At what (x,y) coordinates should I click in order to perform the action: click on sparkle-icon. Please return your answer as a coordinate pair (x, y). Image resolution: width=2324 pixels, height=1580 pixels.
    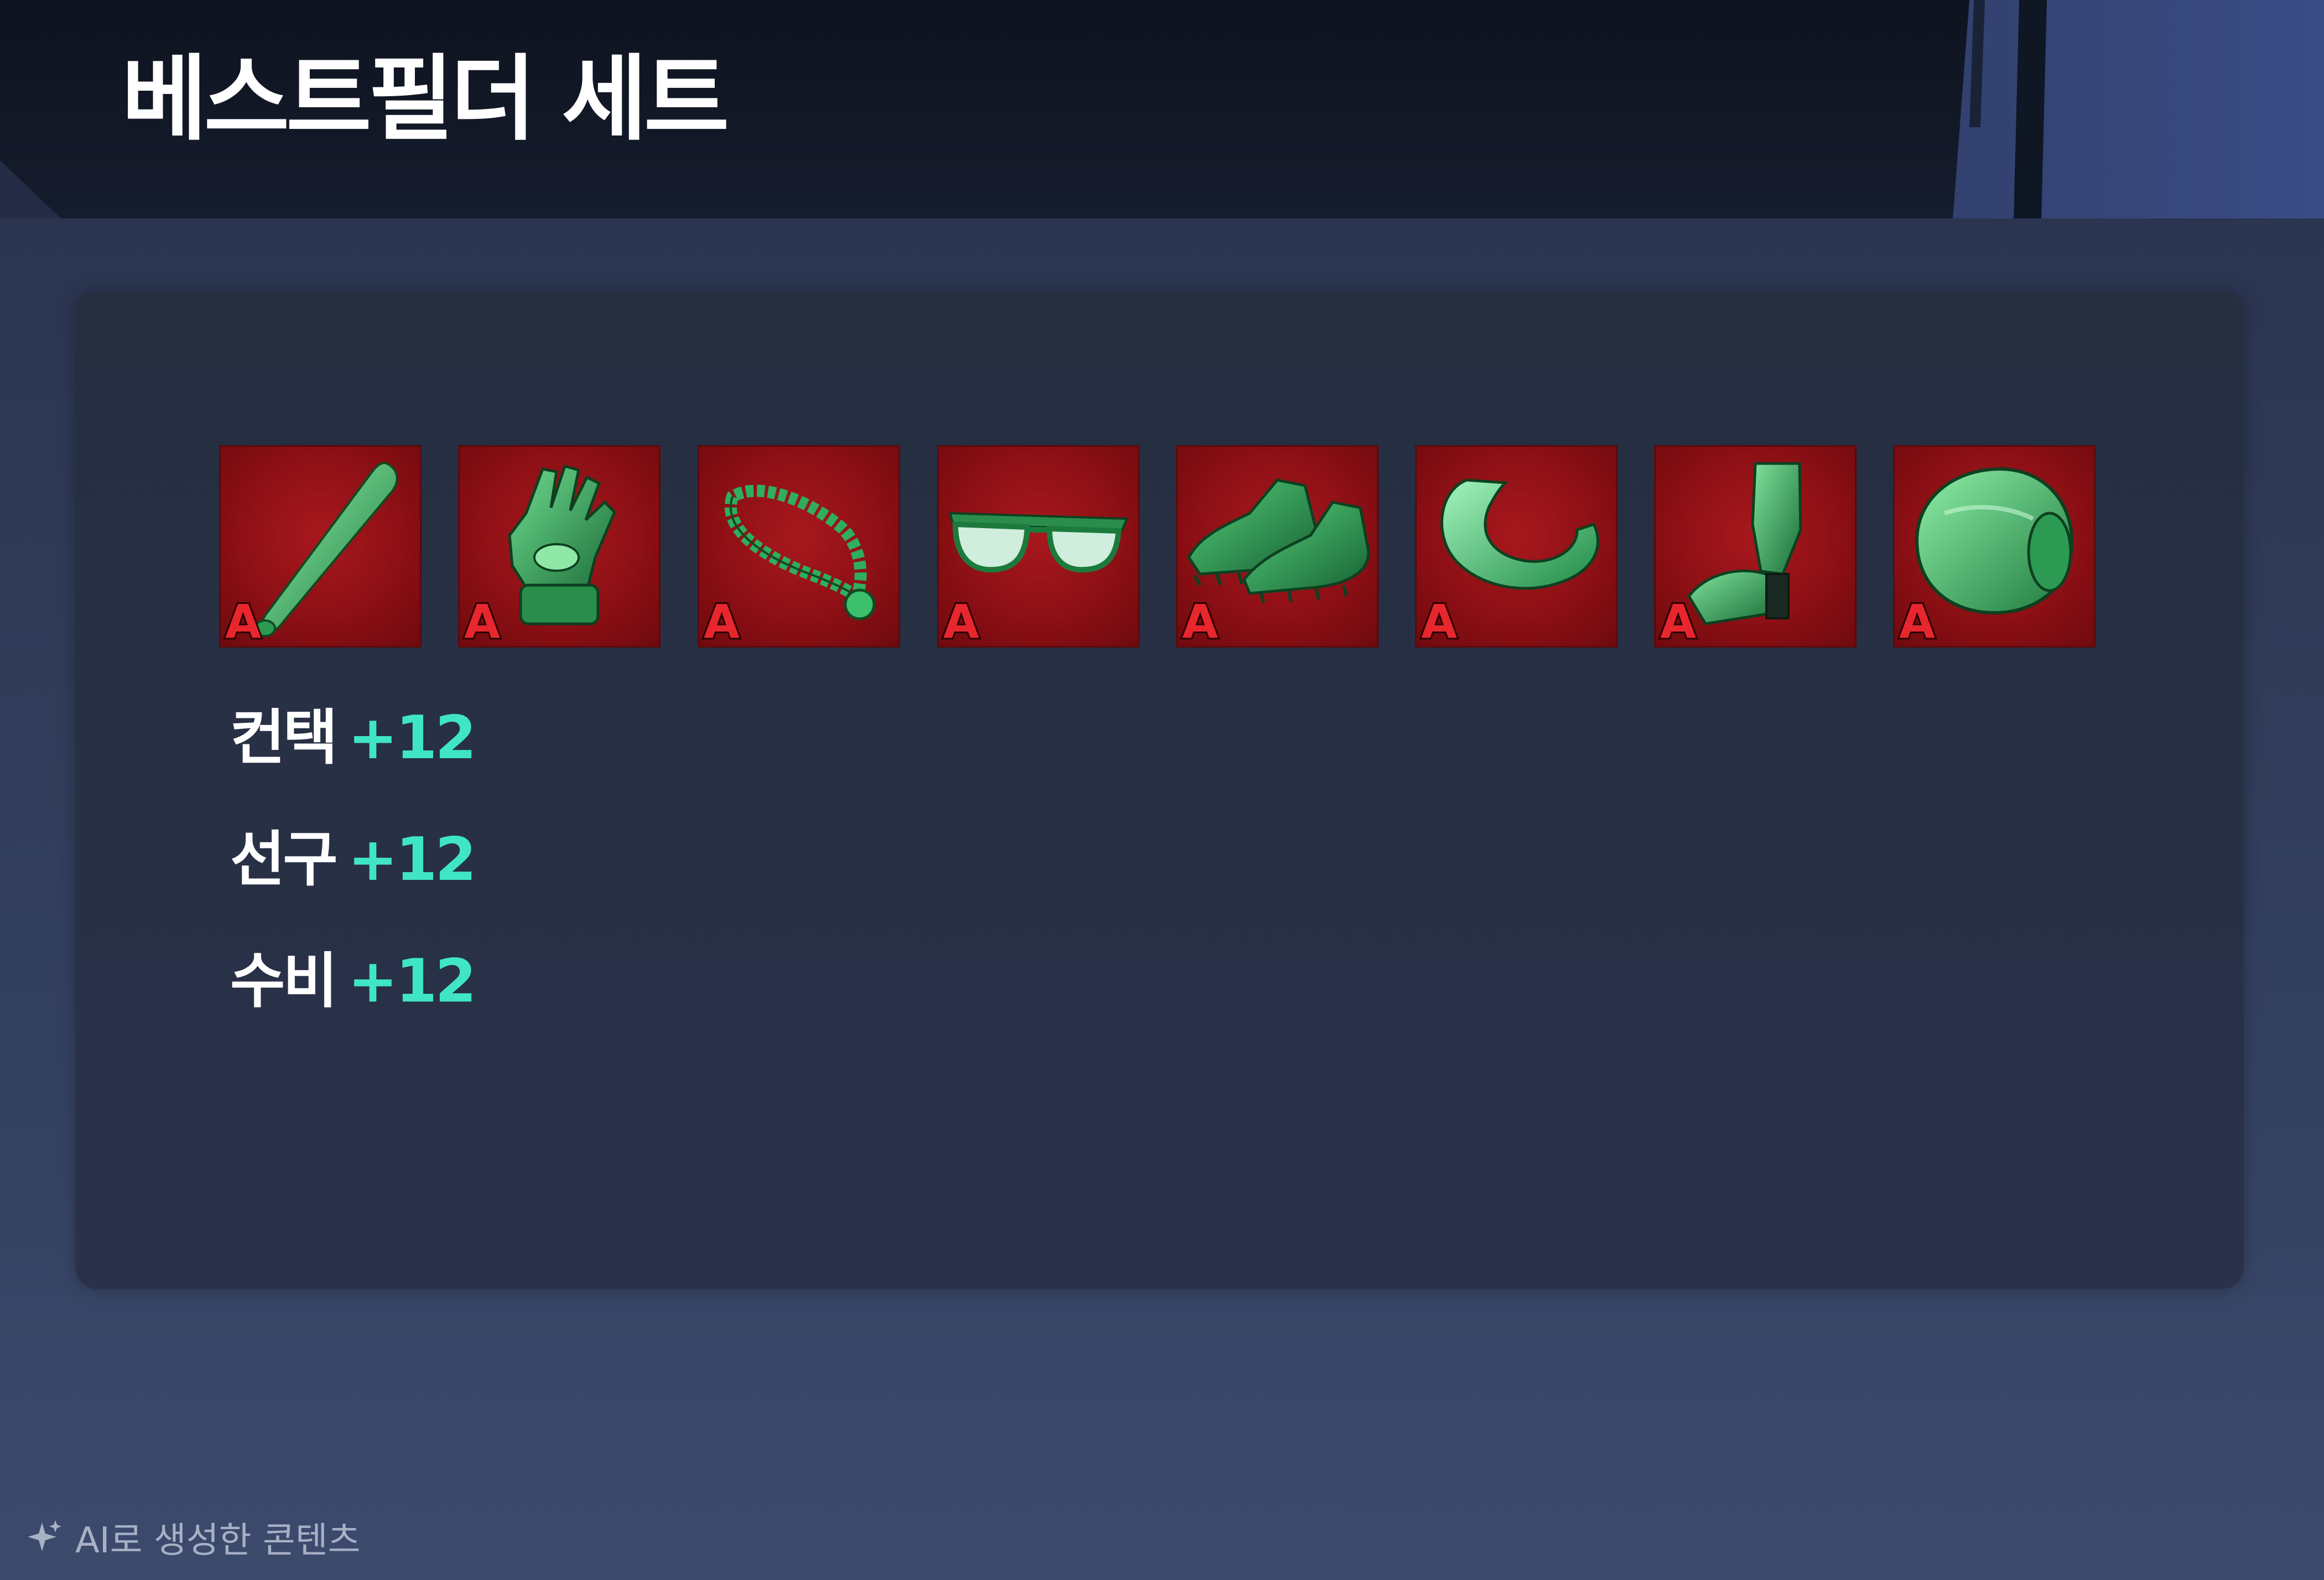
    Looking at the image, I should click on (44, 1536).